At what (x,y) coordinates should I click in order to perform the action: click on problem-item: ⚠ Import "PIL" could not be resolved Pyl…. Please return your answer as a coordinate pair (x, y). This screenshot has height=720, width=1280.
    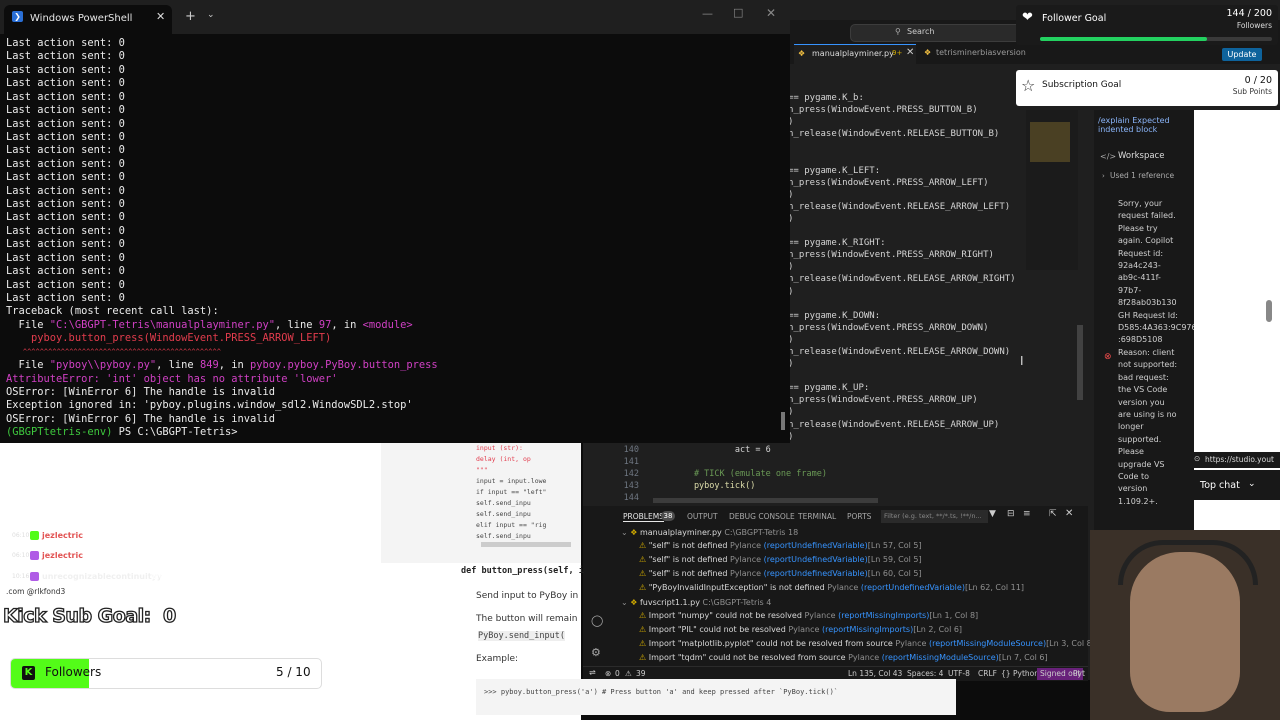
    Looking at the image, I should click on (867, 632).